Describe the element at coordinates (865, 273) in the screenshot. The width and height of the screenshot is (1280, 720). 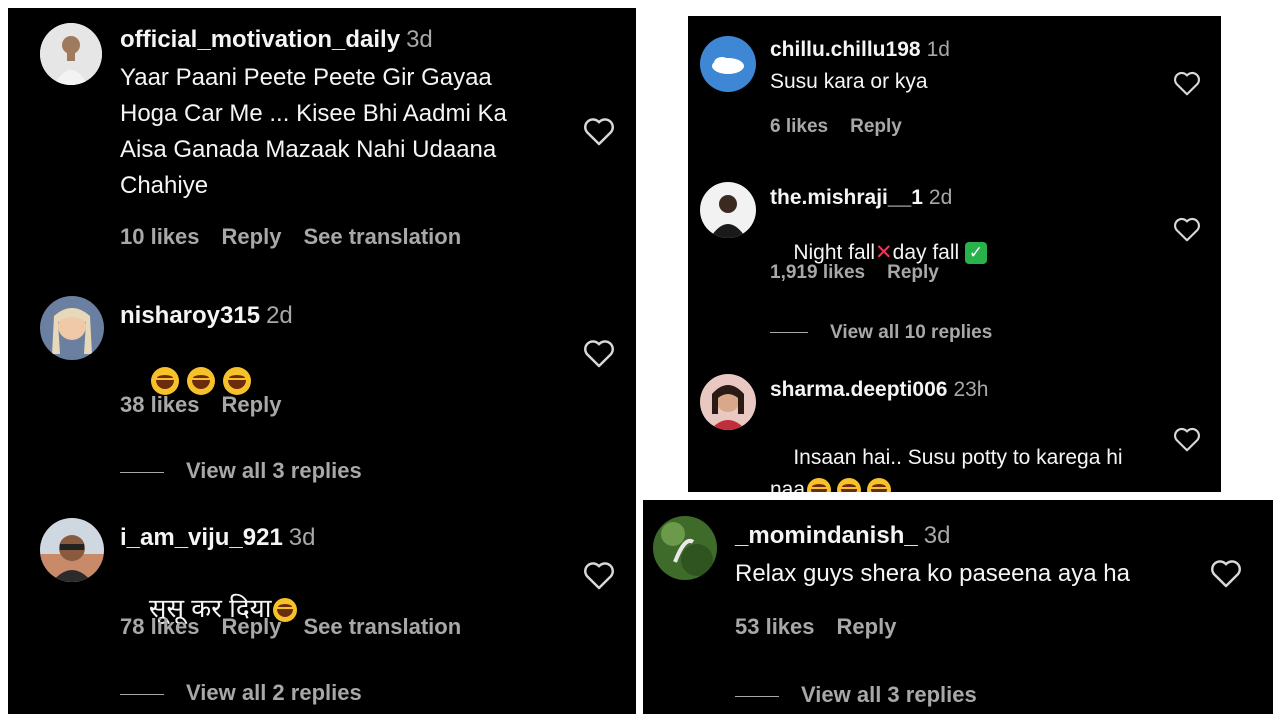
I see `comment-actions: 1,919 likes Reply` at that location.